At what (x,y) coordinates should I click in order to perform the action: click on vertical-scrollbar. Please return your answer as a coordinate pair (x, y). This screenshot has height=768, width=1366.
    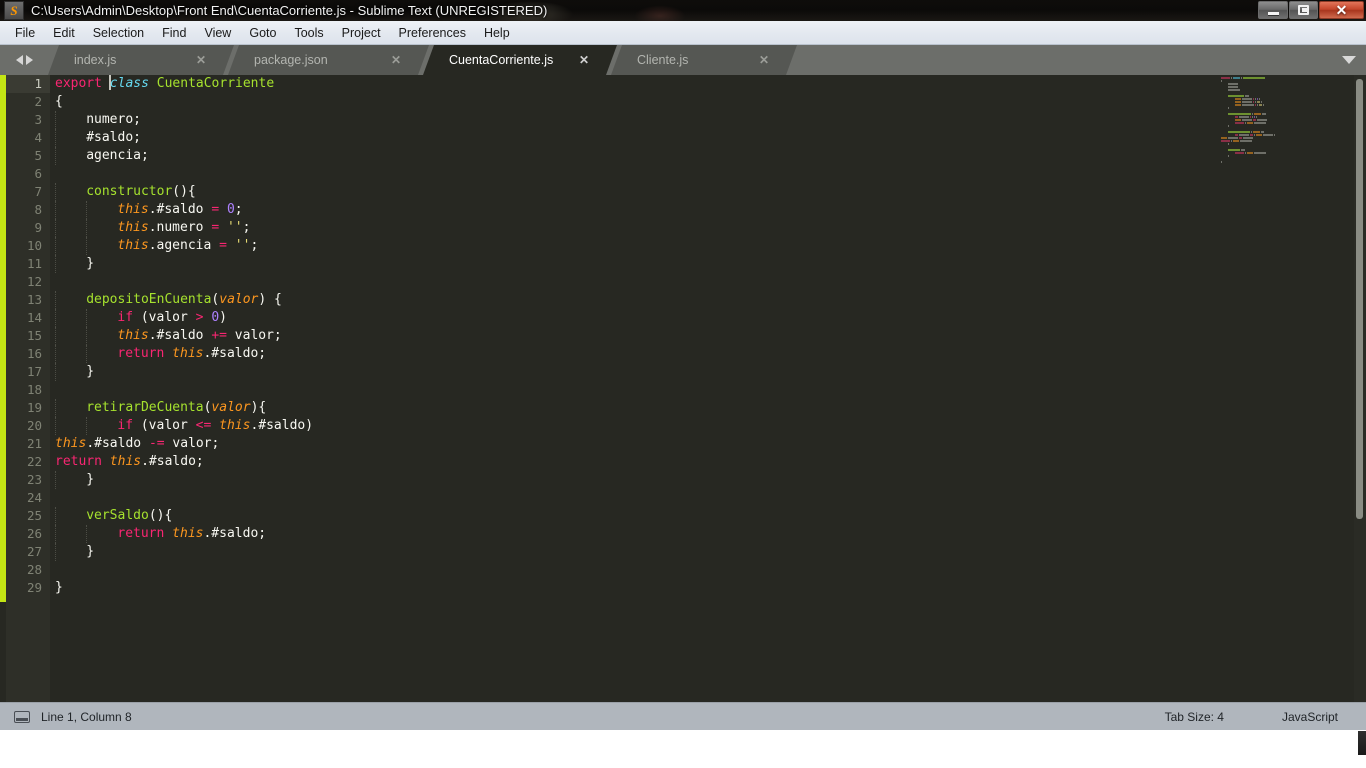
    Looking at the image, I should click on (1359, 299).